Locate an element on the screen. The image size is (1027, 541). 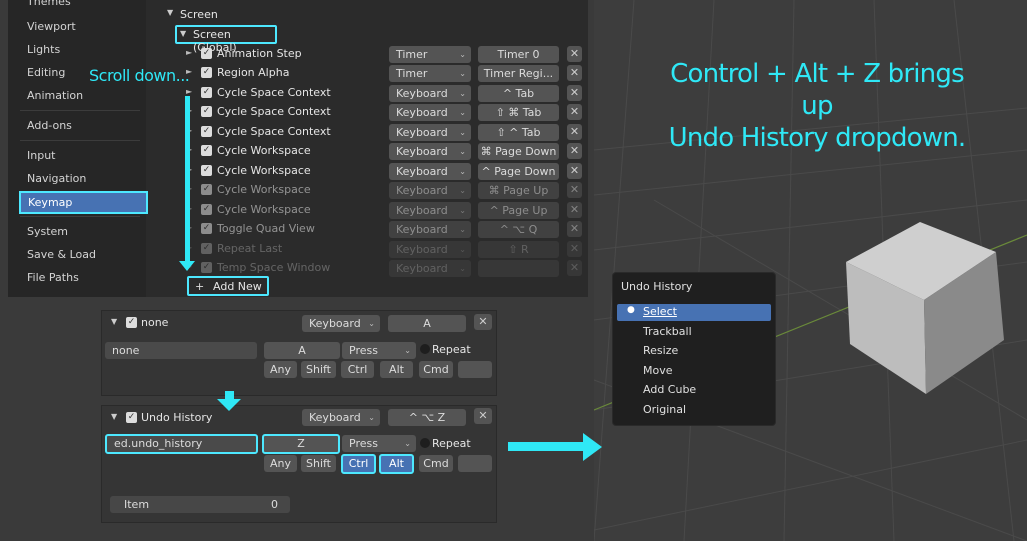
row-key-button: ⌘ Page Down is located at coordinates (518, 151).